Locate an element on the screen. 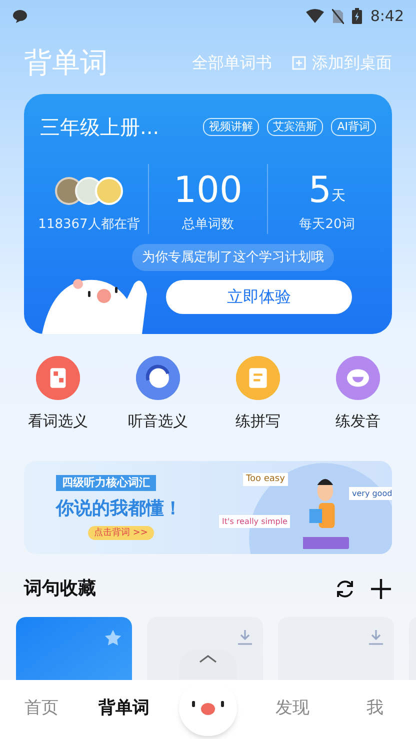 The image size is (416, 739). speech-bubble: Too easy is located at coordinates (265, 479).